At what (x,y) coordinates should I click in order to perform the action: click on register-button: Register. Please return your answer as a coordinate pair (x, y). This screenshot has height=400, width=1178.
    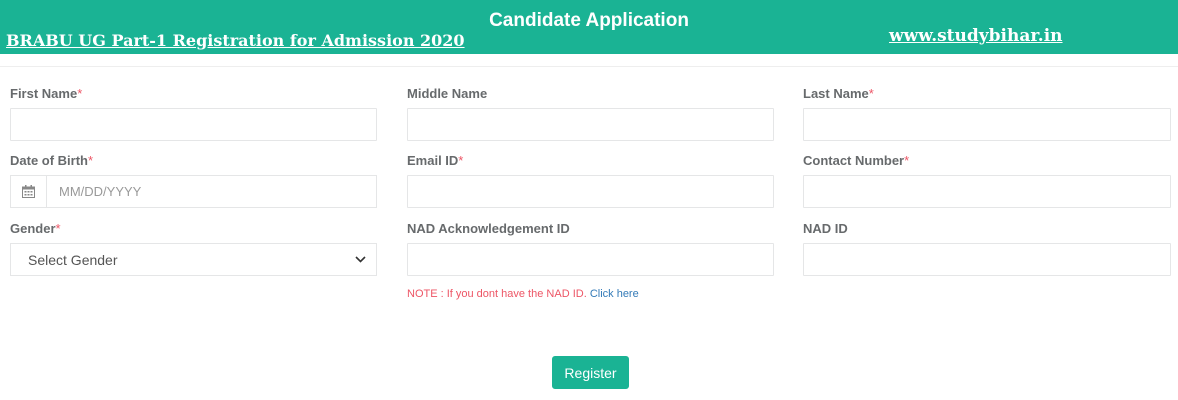
    Looking at the image, I should click on (590, 372).